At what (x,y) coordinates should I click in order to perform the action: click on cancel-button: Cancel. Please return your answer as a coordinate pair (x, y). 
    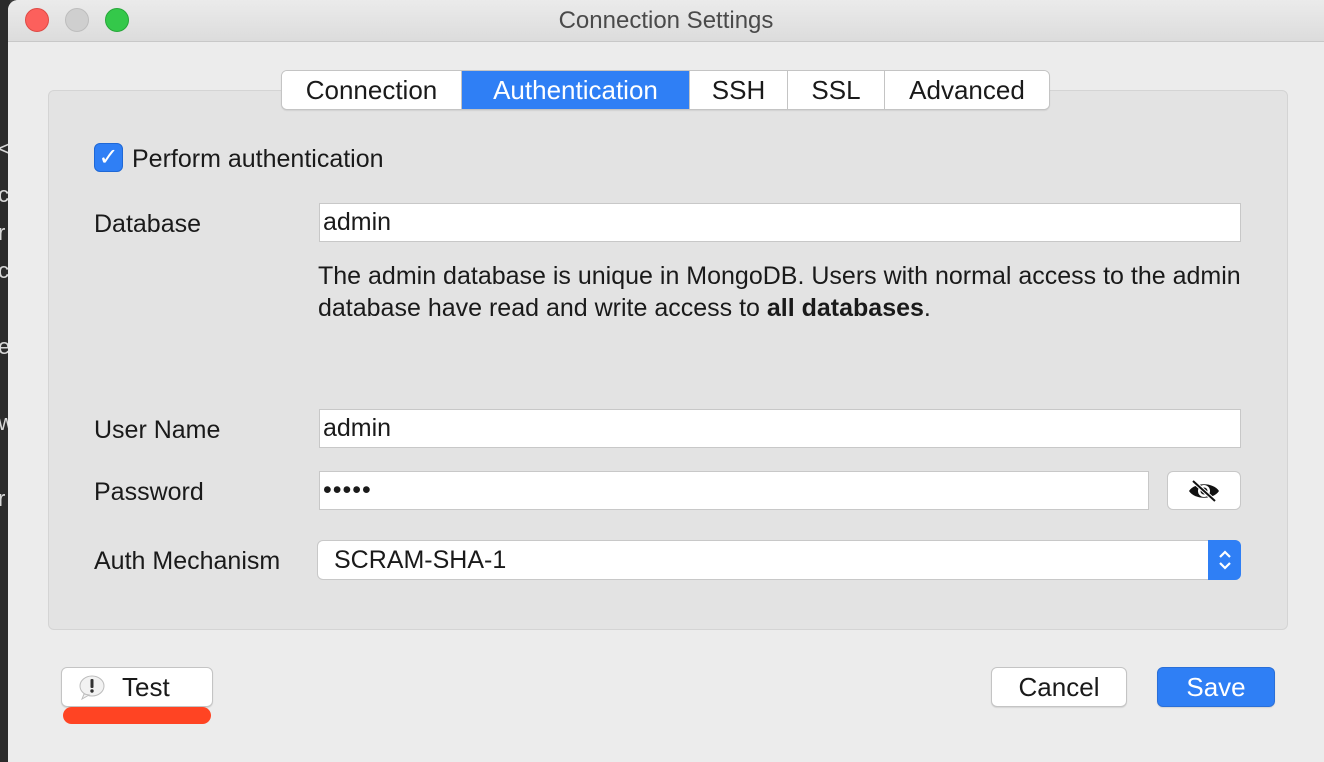
    Looking at the image, I should click on (1059, 687).